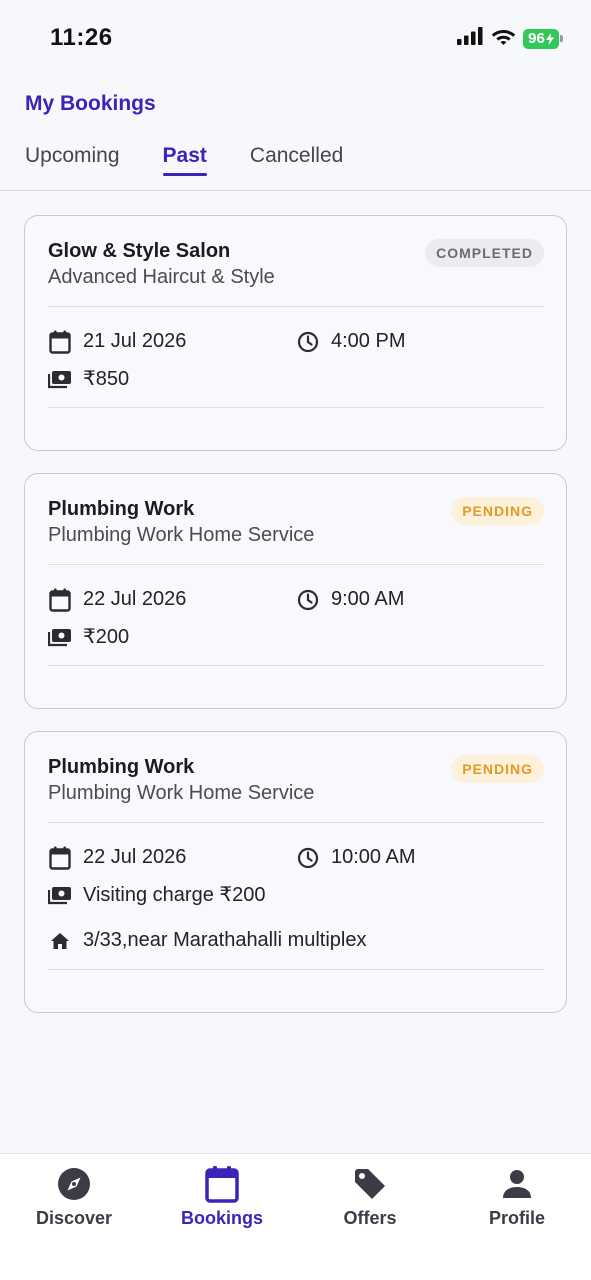 The height and width of the screenshot is (1280, 591). I want to click on nav-discover: Discover, so click(74, 1196).